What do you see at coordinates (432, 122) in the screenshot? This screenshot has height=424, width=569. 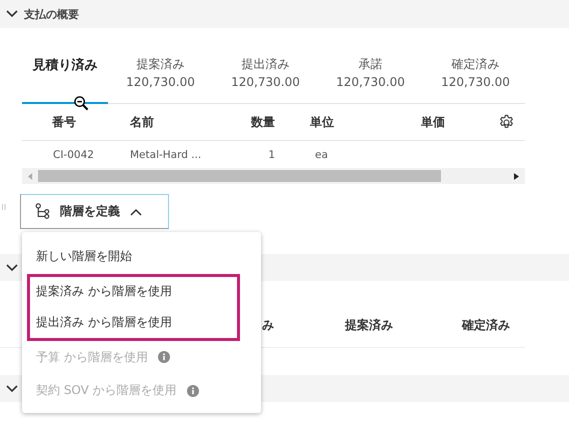 I see `column-header: 単価` at bounding box center [432, 122].